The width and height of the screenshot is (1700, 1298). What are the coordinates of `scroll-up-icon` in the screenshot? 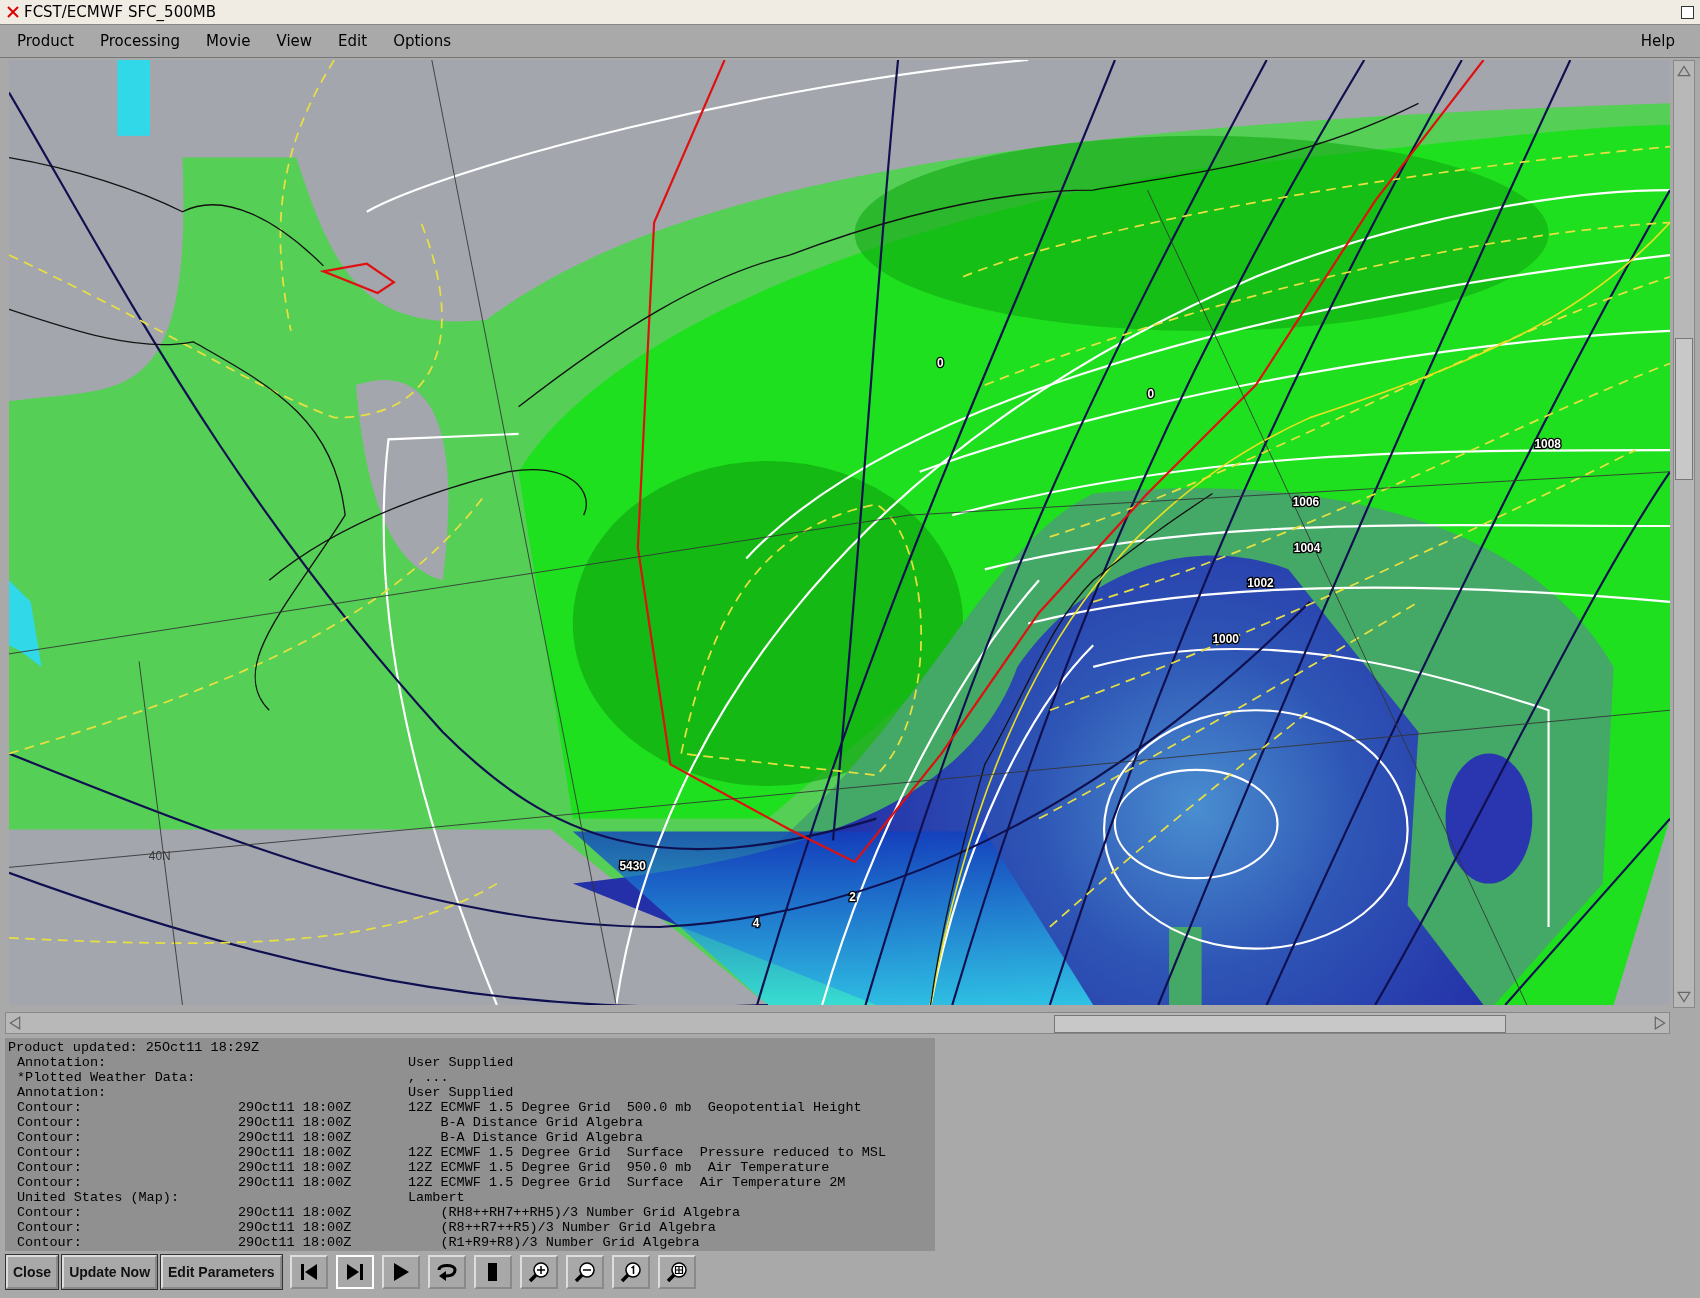 It's located at (1684, 71).